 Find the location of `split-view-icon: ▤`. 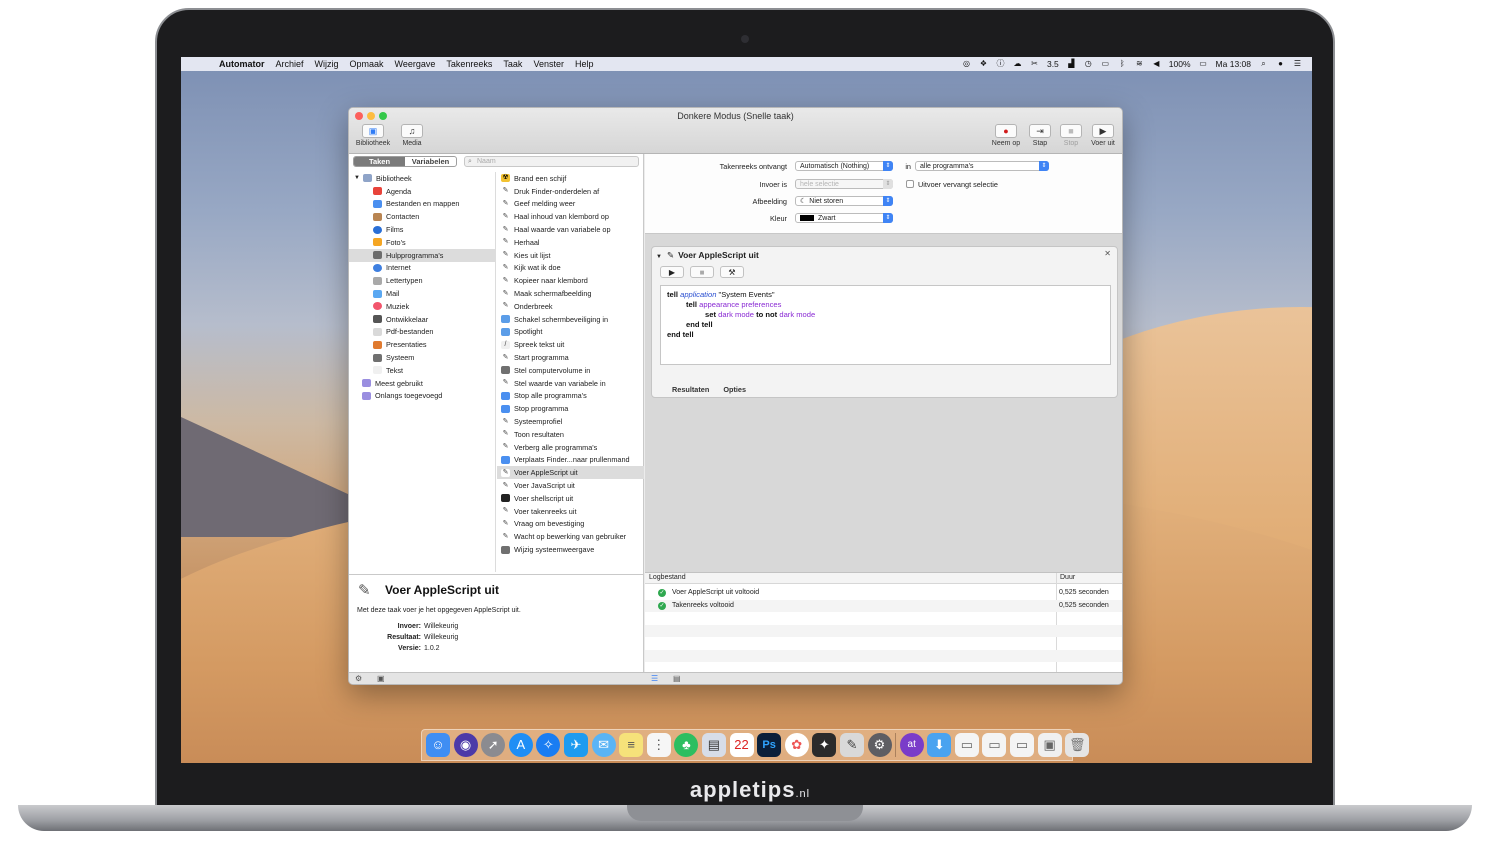

split-view-icon: ▤ is located at coordinates (677, 678).